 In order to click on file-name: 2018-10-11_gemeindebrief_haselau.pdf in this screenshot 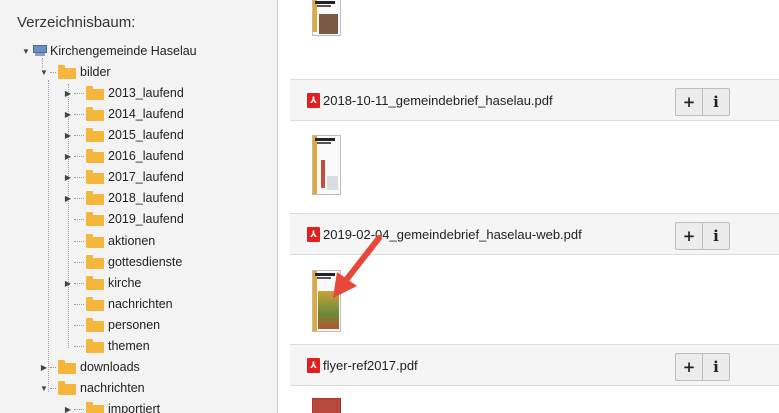, I will do `click(438, 100)`.